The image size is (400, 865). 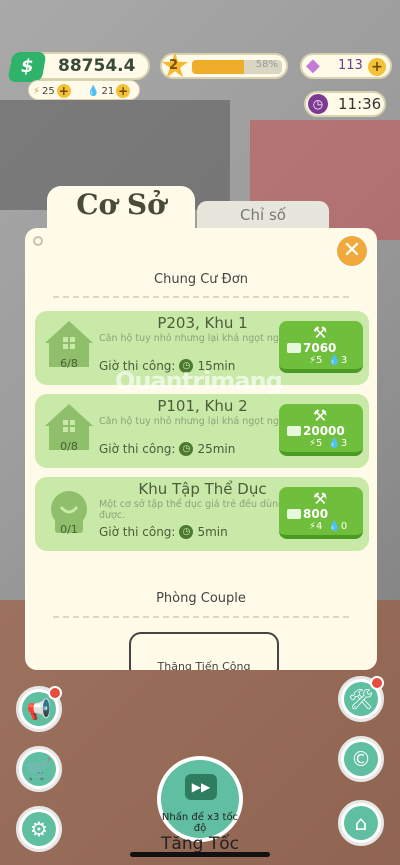 I want to click on cash-counter: $ 88754.4, so click(x=78, y=67).